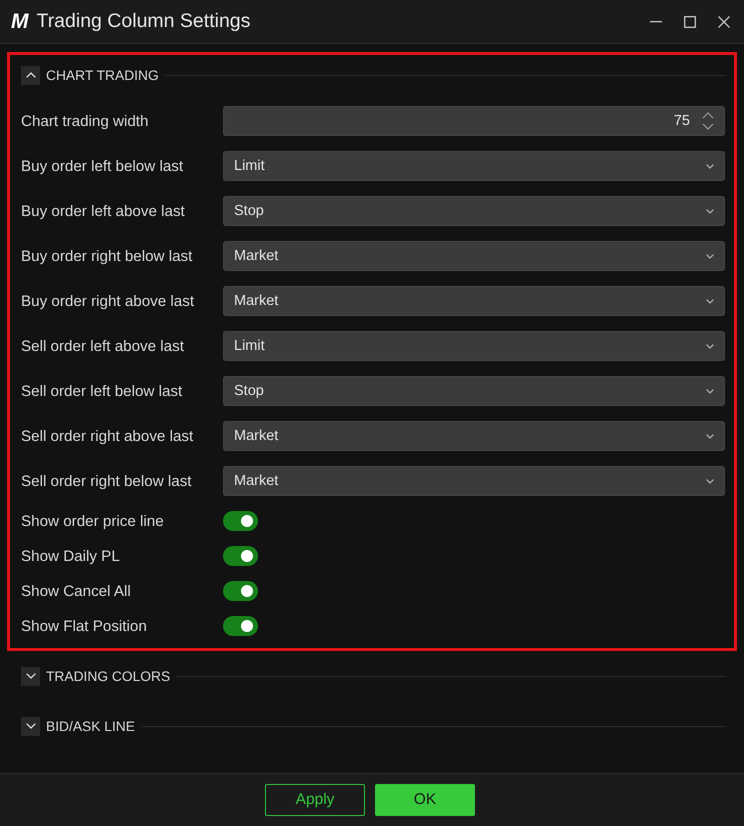 The image size is (744, 826). I want to click on setting-label: Chart trading width, so click(84, 121).